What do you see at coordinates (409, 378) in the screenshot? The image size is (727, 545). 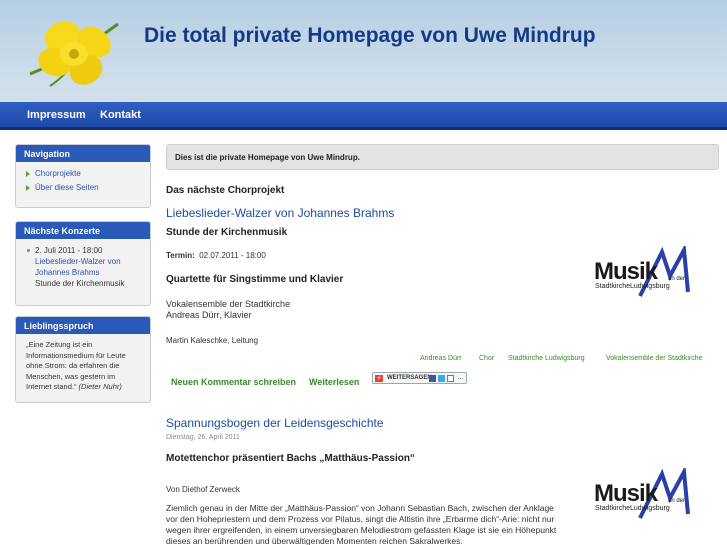 I see `share-label: WEITERSAGEN` at bounding box center [409, 378].